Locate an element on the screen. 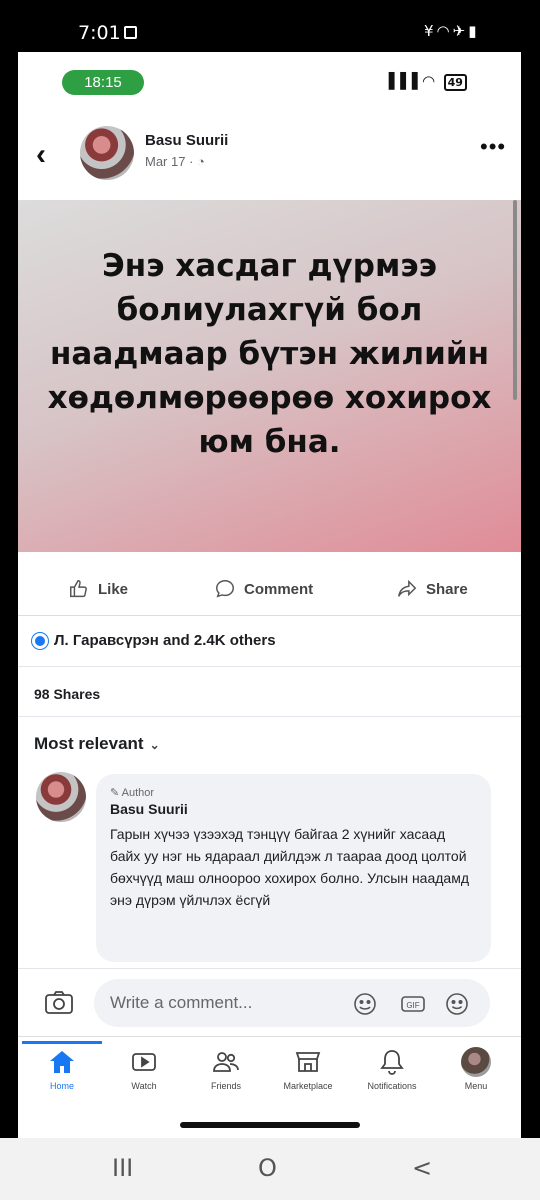  menu-avatar is located at coordinates (476, 1062).